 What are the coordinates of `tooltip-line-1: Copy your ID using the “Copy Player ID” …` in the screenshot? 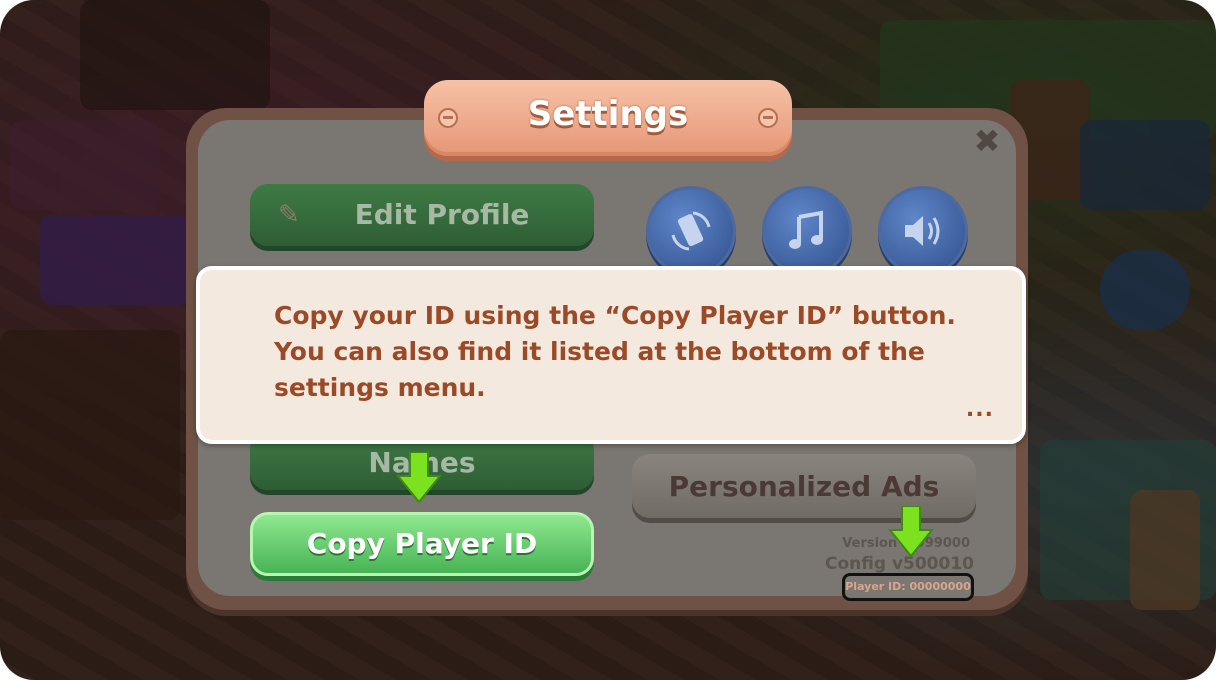 It's located at (615, 315).